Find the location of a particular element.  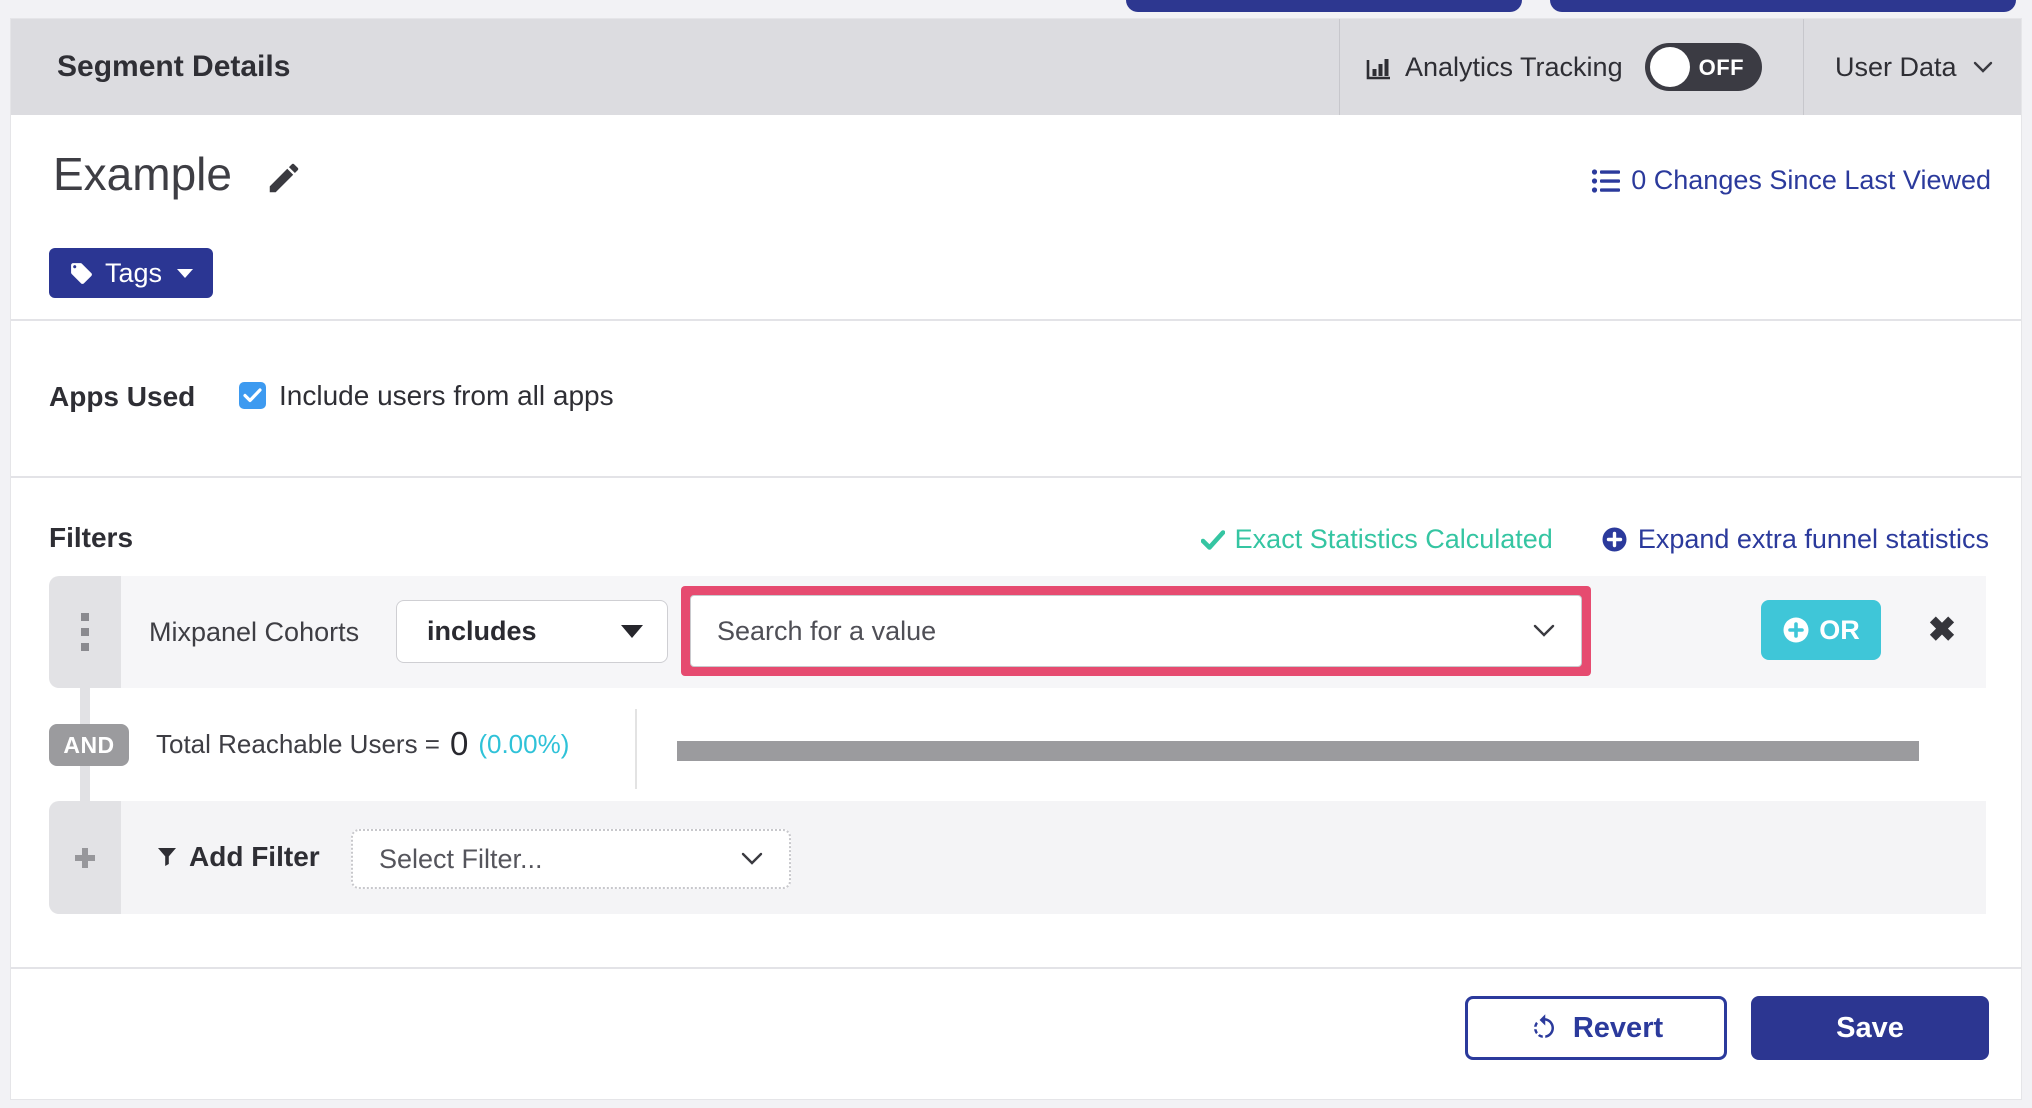

remove-filter-button: ✖ is located at coordinates (1942, 630).